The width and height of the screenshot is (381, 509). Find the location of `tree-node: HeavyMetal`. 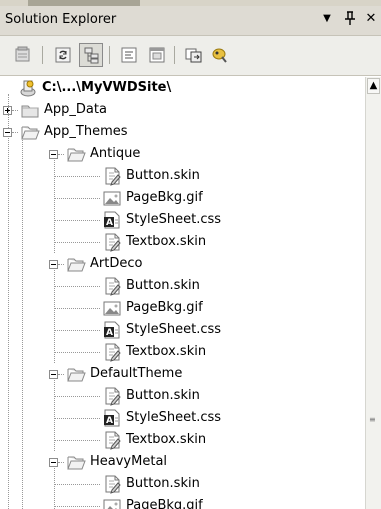

tree-node: HeavyMetal is located at coordinates (213, 462).